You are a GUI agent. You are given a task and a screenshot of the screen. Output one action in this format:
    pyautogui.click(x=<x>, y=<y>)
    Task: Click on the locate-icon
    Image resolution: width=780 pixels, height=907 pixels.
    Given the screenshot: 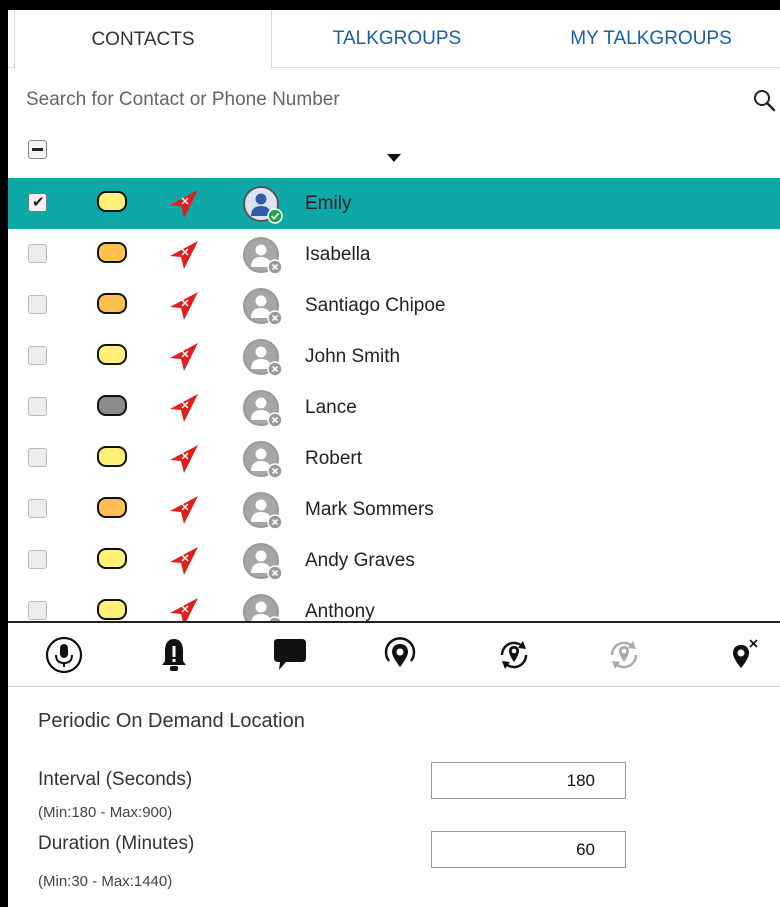 What is the action you would take?
    pyautogui.click(x=400, y=655)
    